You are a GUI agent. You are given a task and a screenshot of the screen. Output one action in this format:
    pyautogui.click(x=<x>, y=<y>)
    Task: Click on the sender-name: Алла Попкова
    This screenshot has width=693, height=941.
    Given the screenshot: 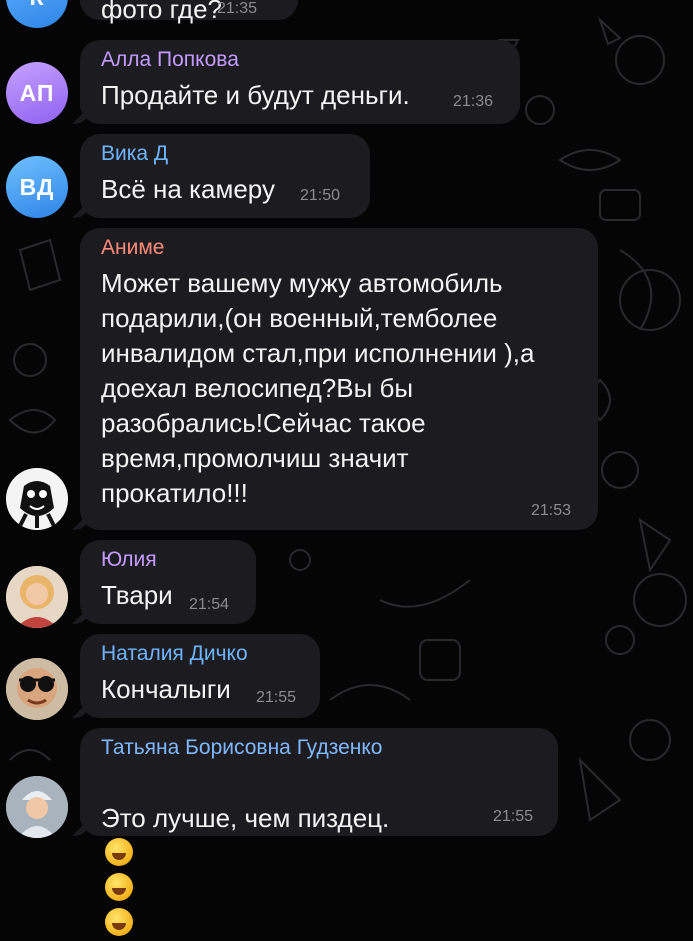 What is the action you would take?
    pyautogui.click(x=170, y=60)
    